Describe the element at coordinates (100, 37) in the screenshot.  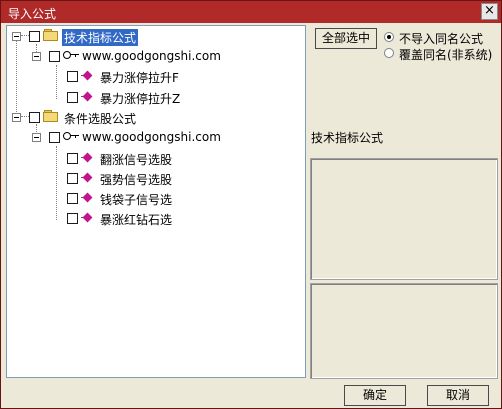
I see `indicator-group-label: 技术指标公式` at that location.